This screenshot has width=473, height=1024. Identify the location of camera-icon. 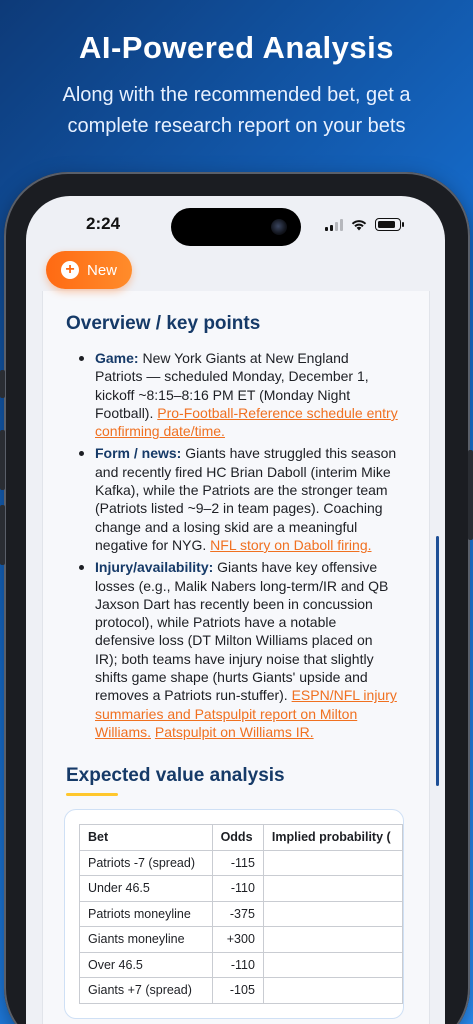
(279, 227).